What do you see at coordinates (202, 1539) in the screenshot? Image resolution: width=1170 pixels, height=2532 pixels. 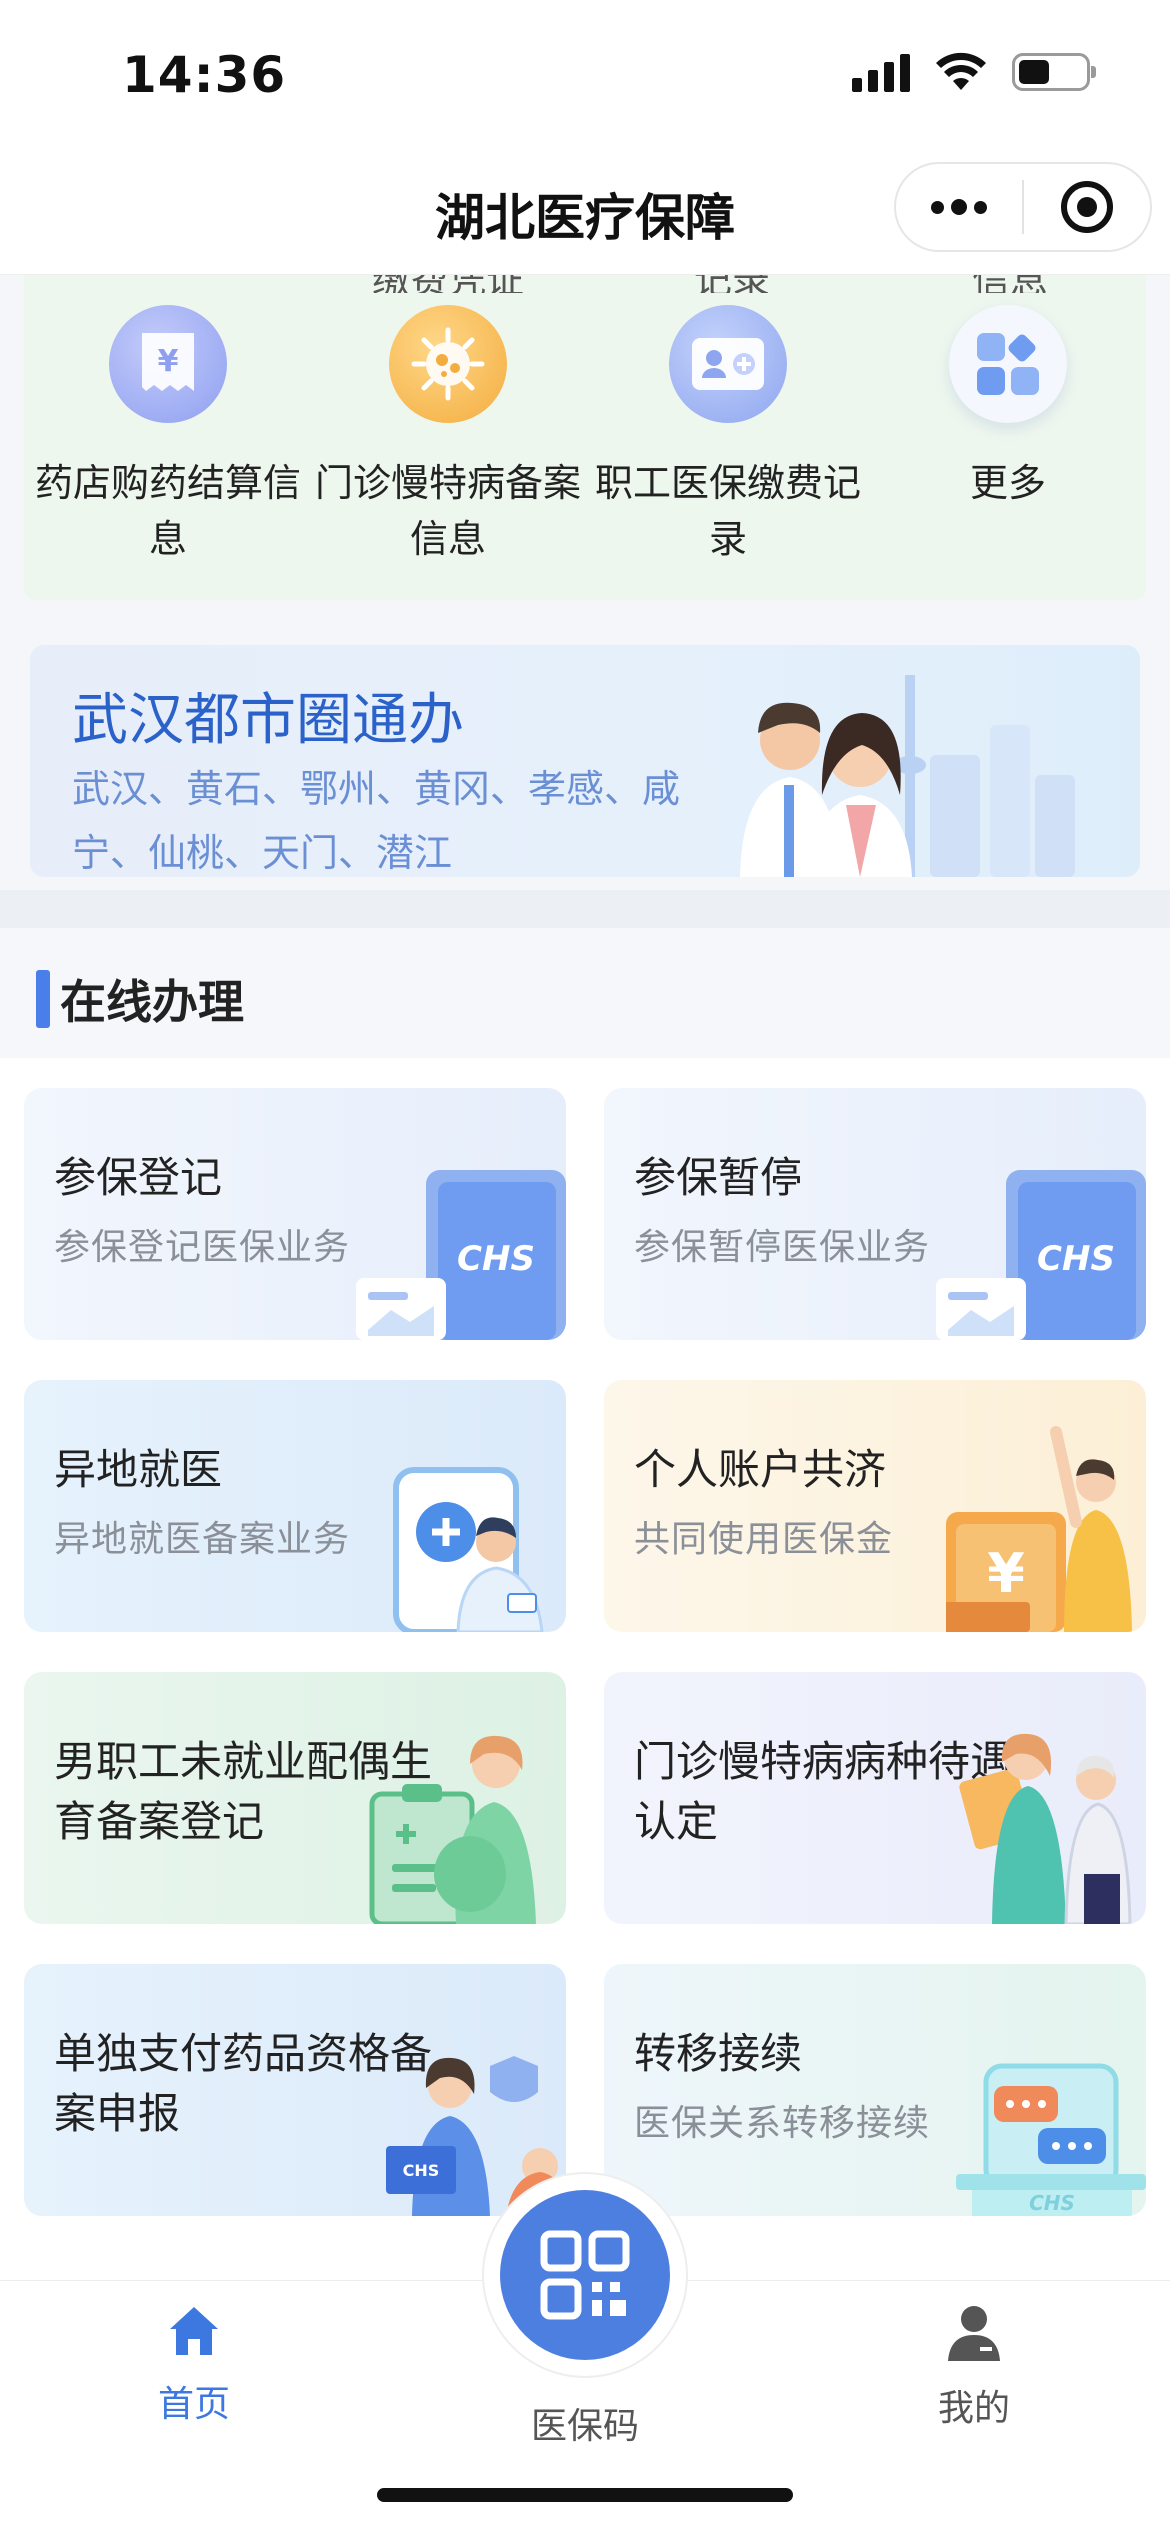 I see `card-subtitle: 异地就医备案业务` at bounding box center [202, 1539].